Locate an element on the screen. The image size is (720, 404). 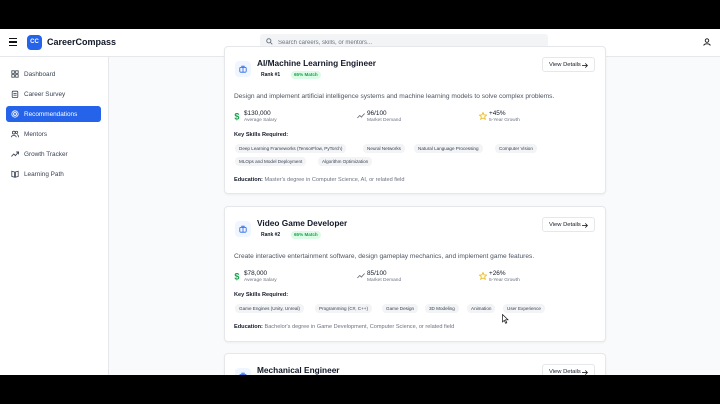
skill-chip: Algorithm Optimization is located at coordinates (345, 161).